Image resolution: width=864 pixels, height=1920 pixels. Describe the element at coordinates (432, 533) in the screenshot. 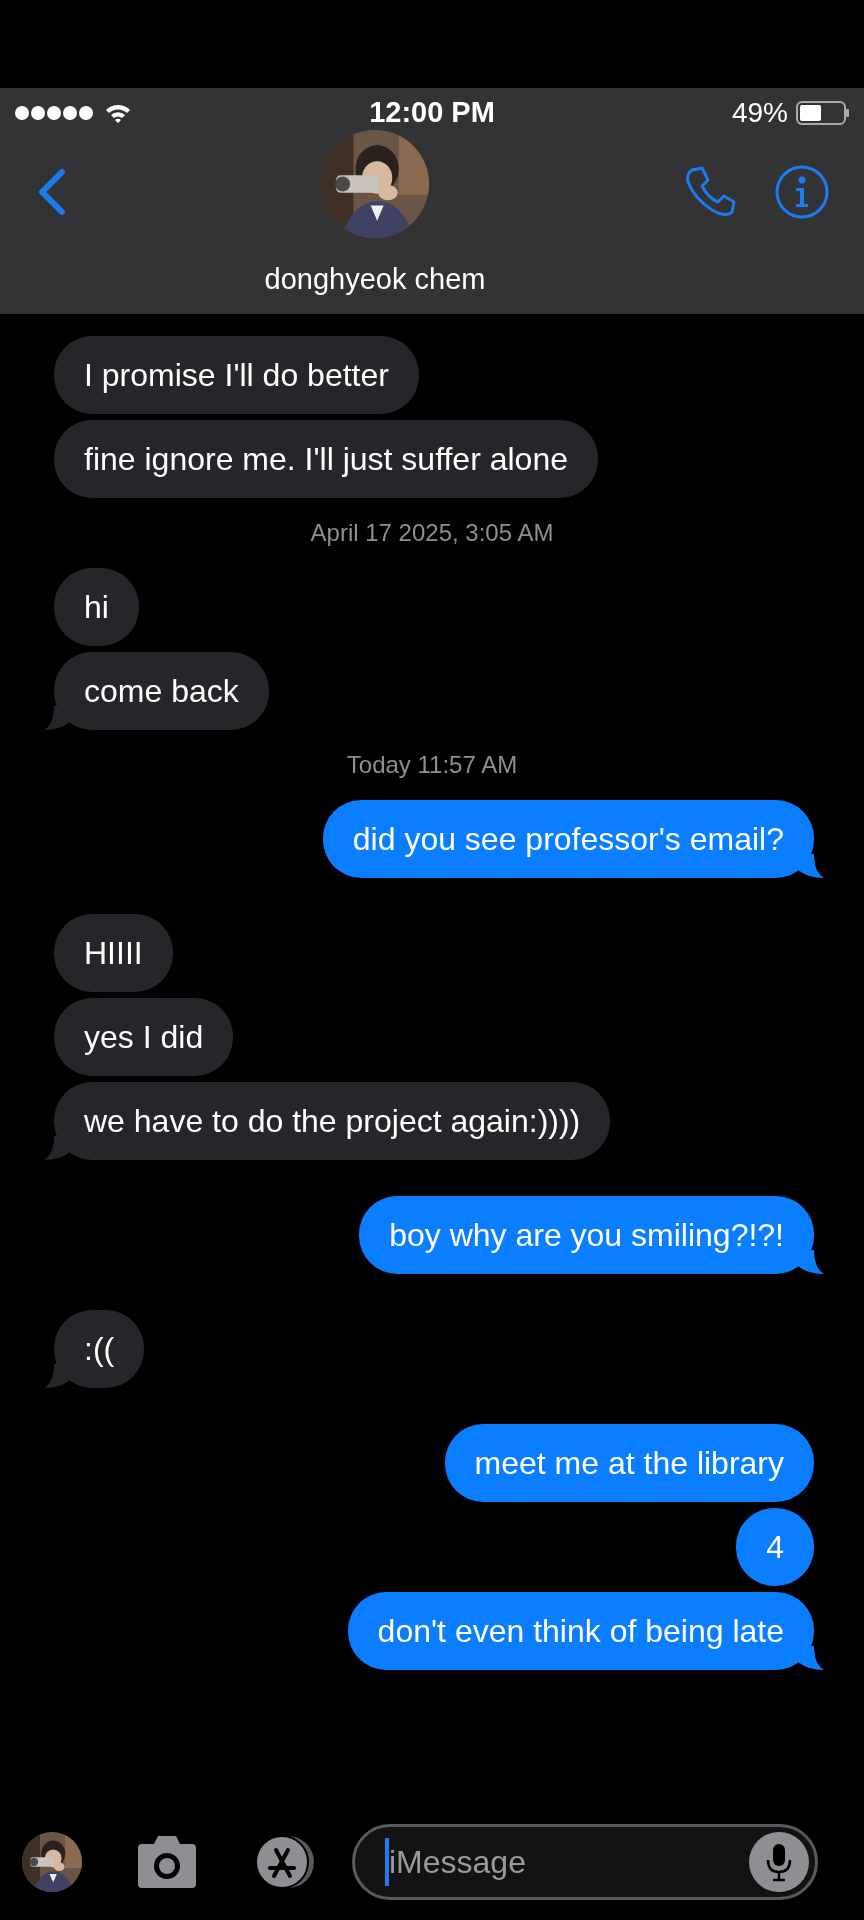

I see `message-timestamp: April 17 2025, 3:05 AM` at that location.